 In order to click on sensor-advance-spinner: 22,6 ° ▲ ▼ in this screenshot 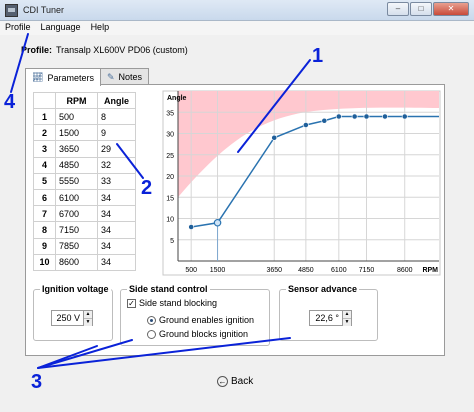, I will do `click(330, 318)`.